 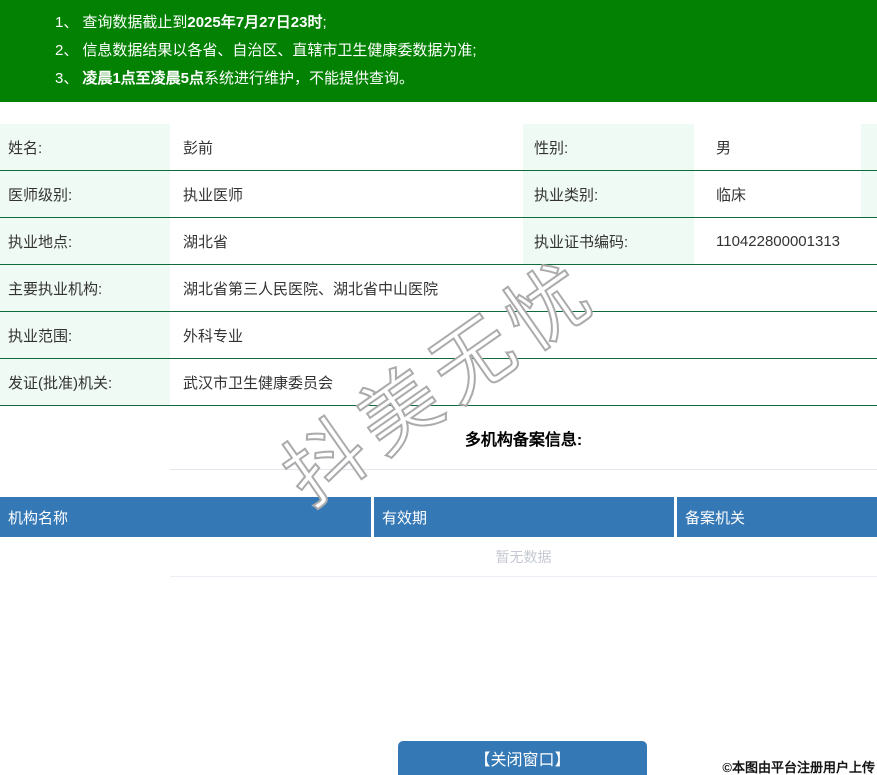 What do you see at coordinates (67, 22) in the screenshot?
I see `notice-number: 1、` at bounding box center [67, 22].